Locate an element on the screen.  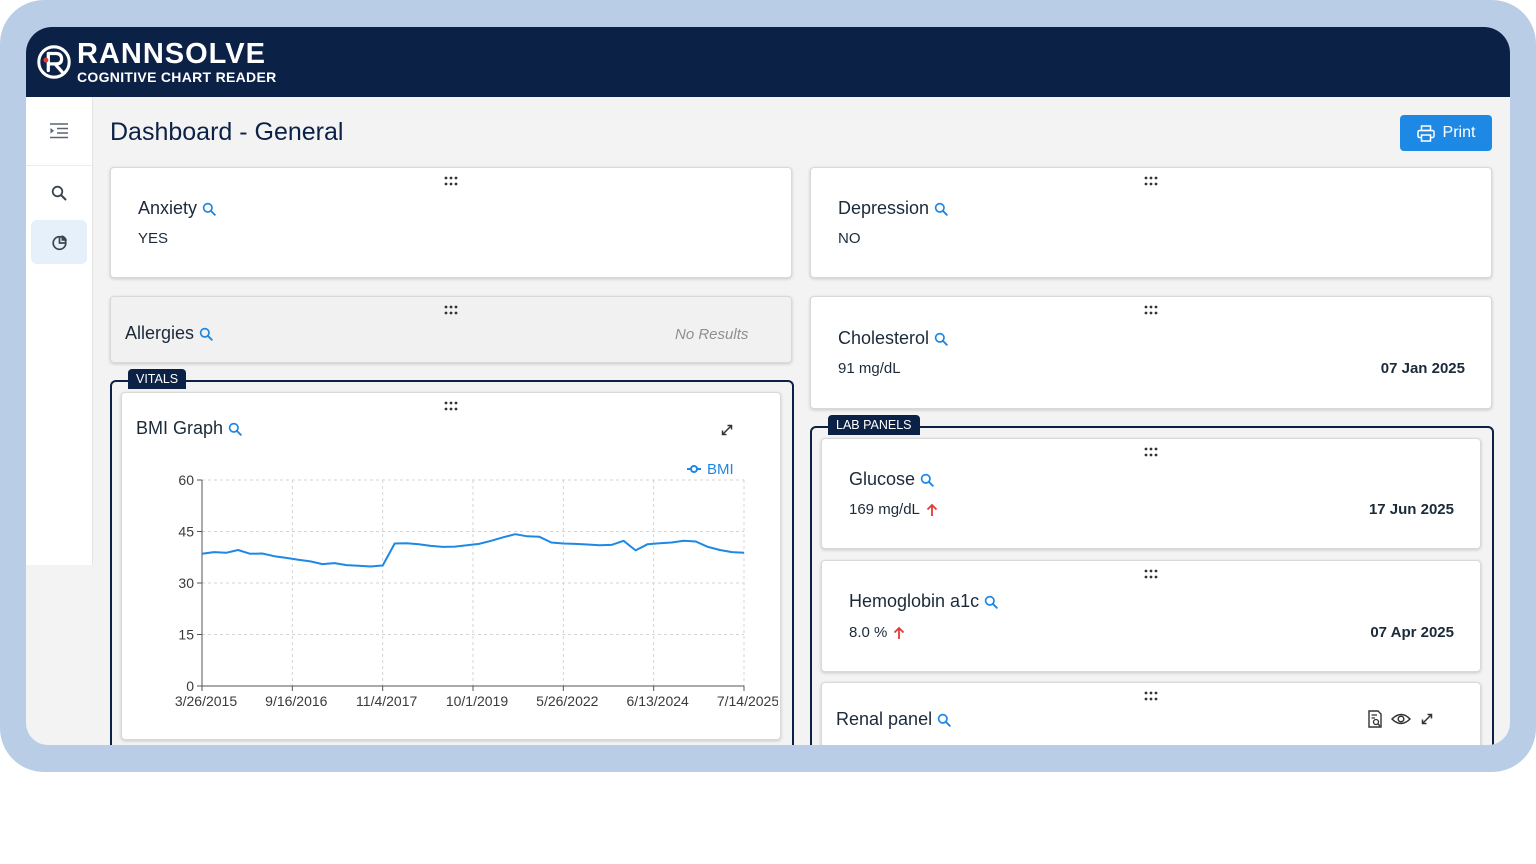
depression-card: Depression NO is located at coordinates (1151, 222).